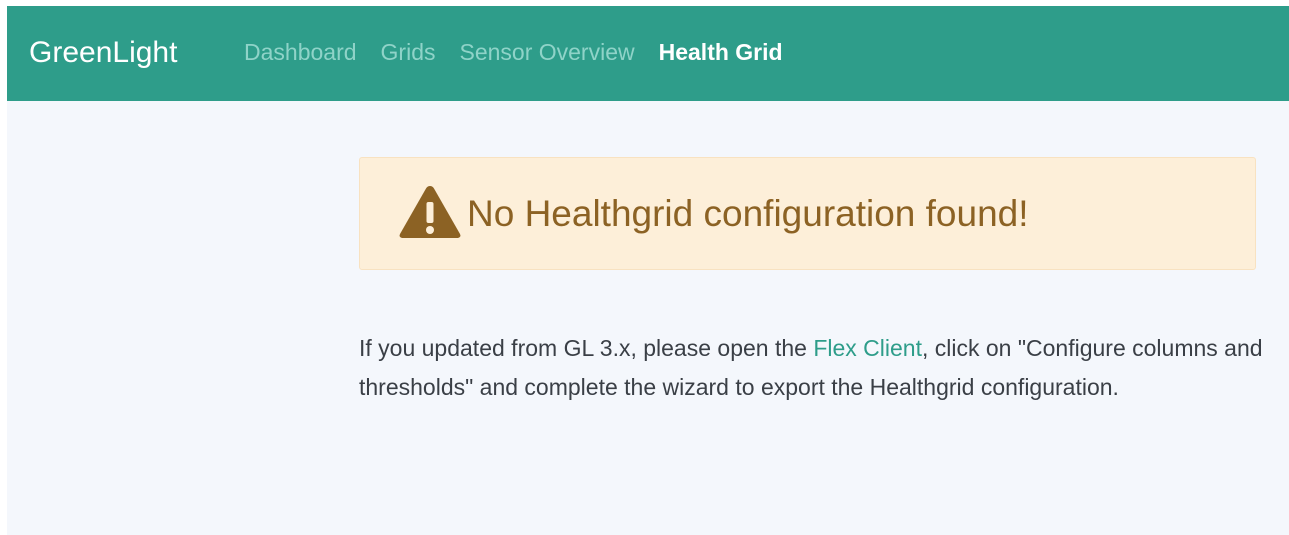  Describe the element at coordinates (867, 348) in the screenshot. I see `flex-client-link: Flex Client` at that location.